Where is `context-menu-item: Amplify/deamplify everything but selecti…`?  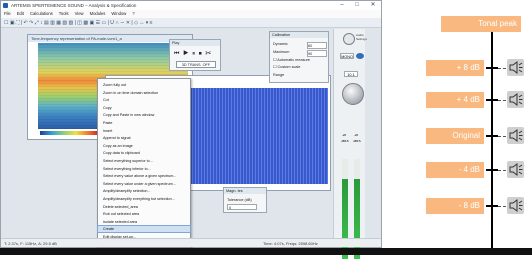 context-menu-item: Amplify/deamplify everything but selecti… is located at coordinates (144, 199).